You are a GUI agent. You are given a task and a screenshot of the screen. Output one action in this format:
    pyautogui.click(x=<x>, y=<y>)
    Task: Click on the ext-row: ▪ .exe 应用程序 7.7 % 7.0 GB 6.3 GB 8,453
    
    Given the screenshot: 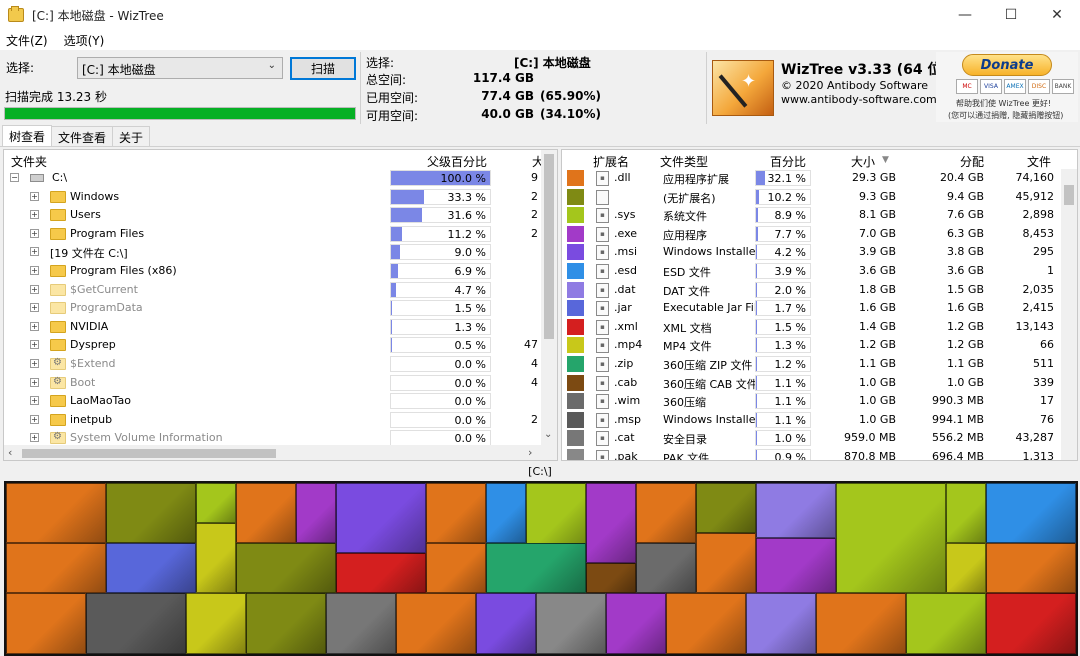 What is the action you would take?
    pyautogui.click(x=811, y=234)
    